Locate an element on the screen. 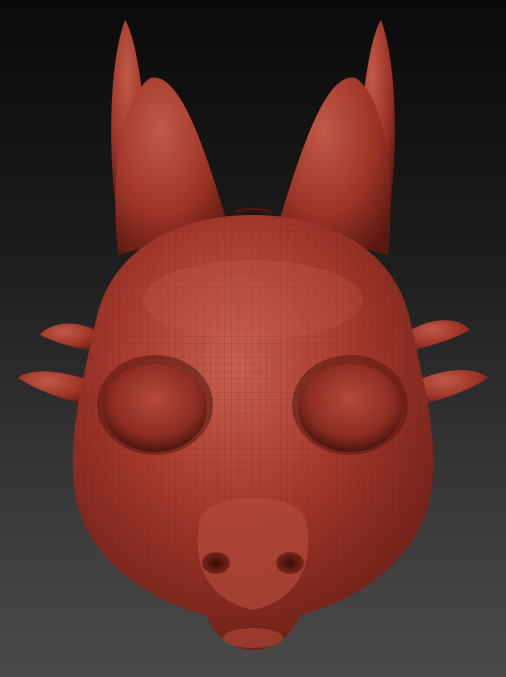 This screenshot has height=677, width=506. chin is located at coordinates (253, 638).